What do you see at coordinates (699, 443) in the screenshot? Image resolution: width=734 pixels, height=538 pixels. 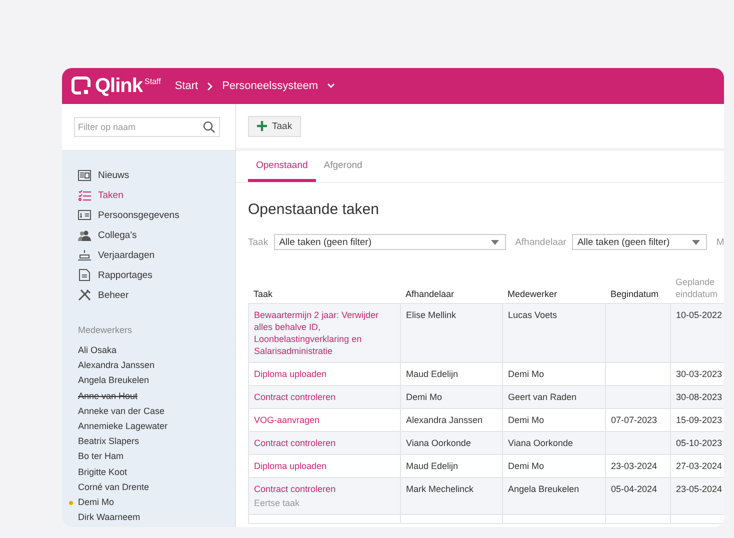 I see `table-cell: 05-10-2023` at bounding box center [699, 443].